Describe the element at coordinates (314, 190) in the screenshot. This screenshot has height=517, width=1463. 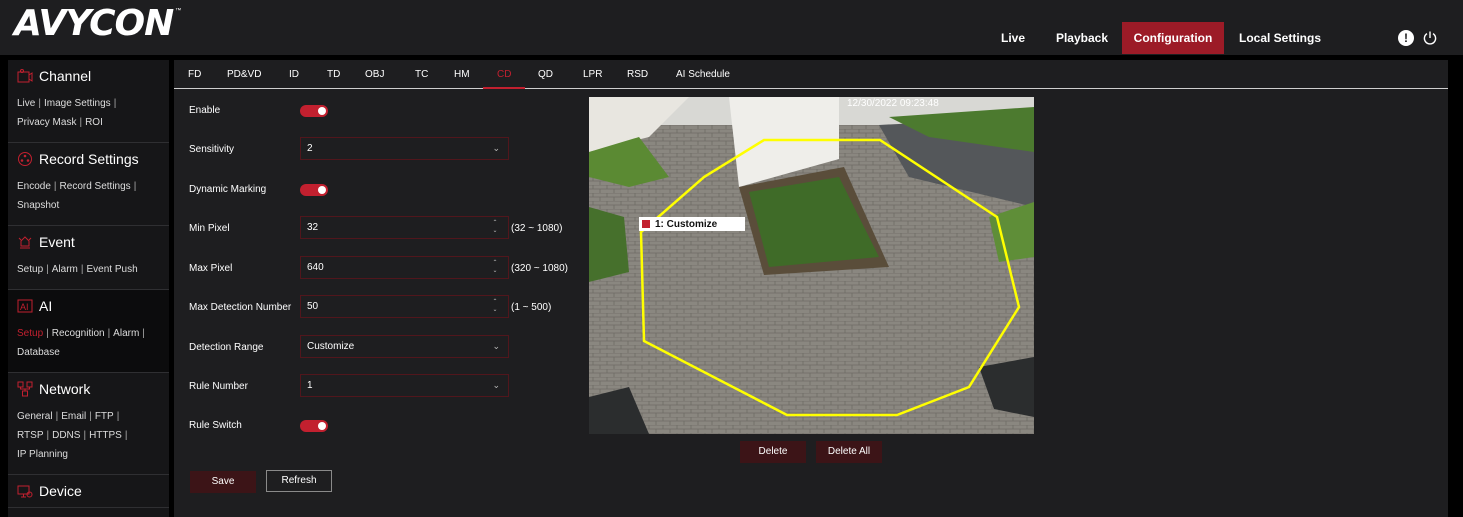
I see `dynamic-marking-toggle` at that location.